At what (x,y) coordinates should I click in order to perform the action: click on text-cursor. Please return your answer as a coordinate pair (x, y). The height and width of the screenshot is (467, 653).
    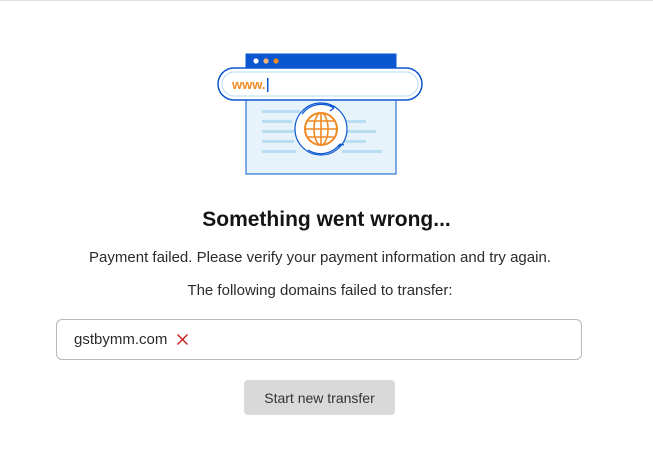
    Looking at the image, I should click on (268, 85).